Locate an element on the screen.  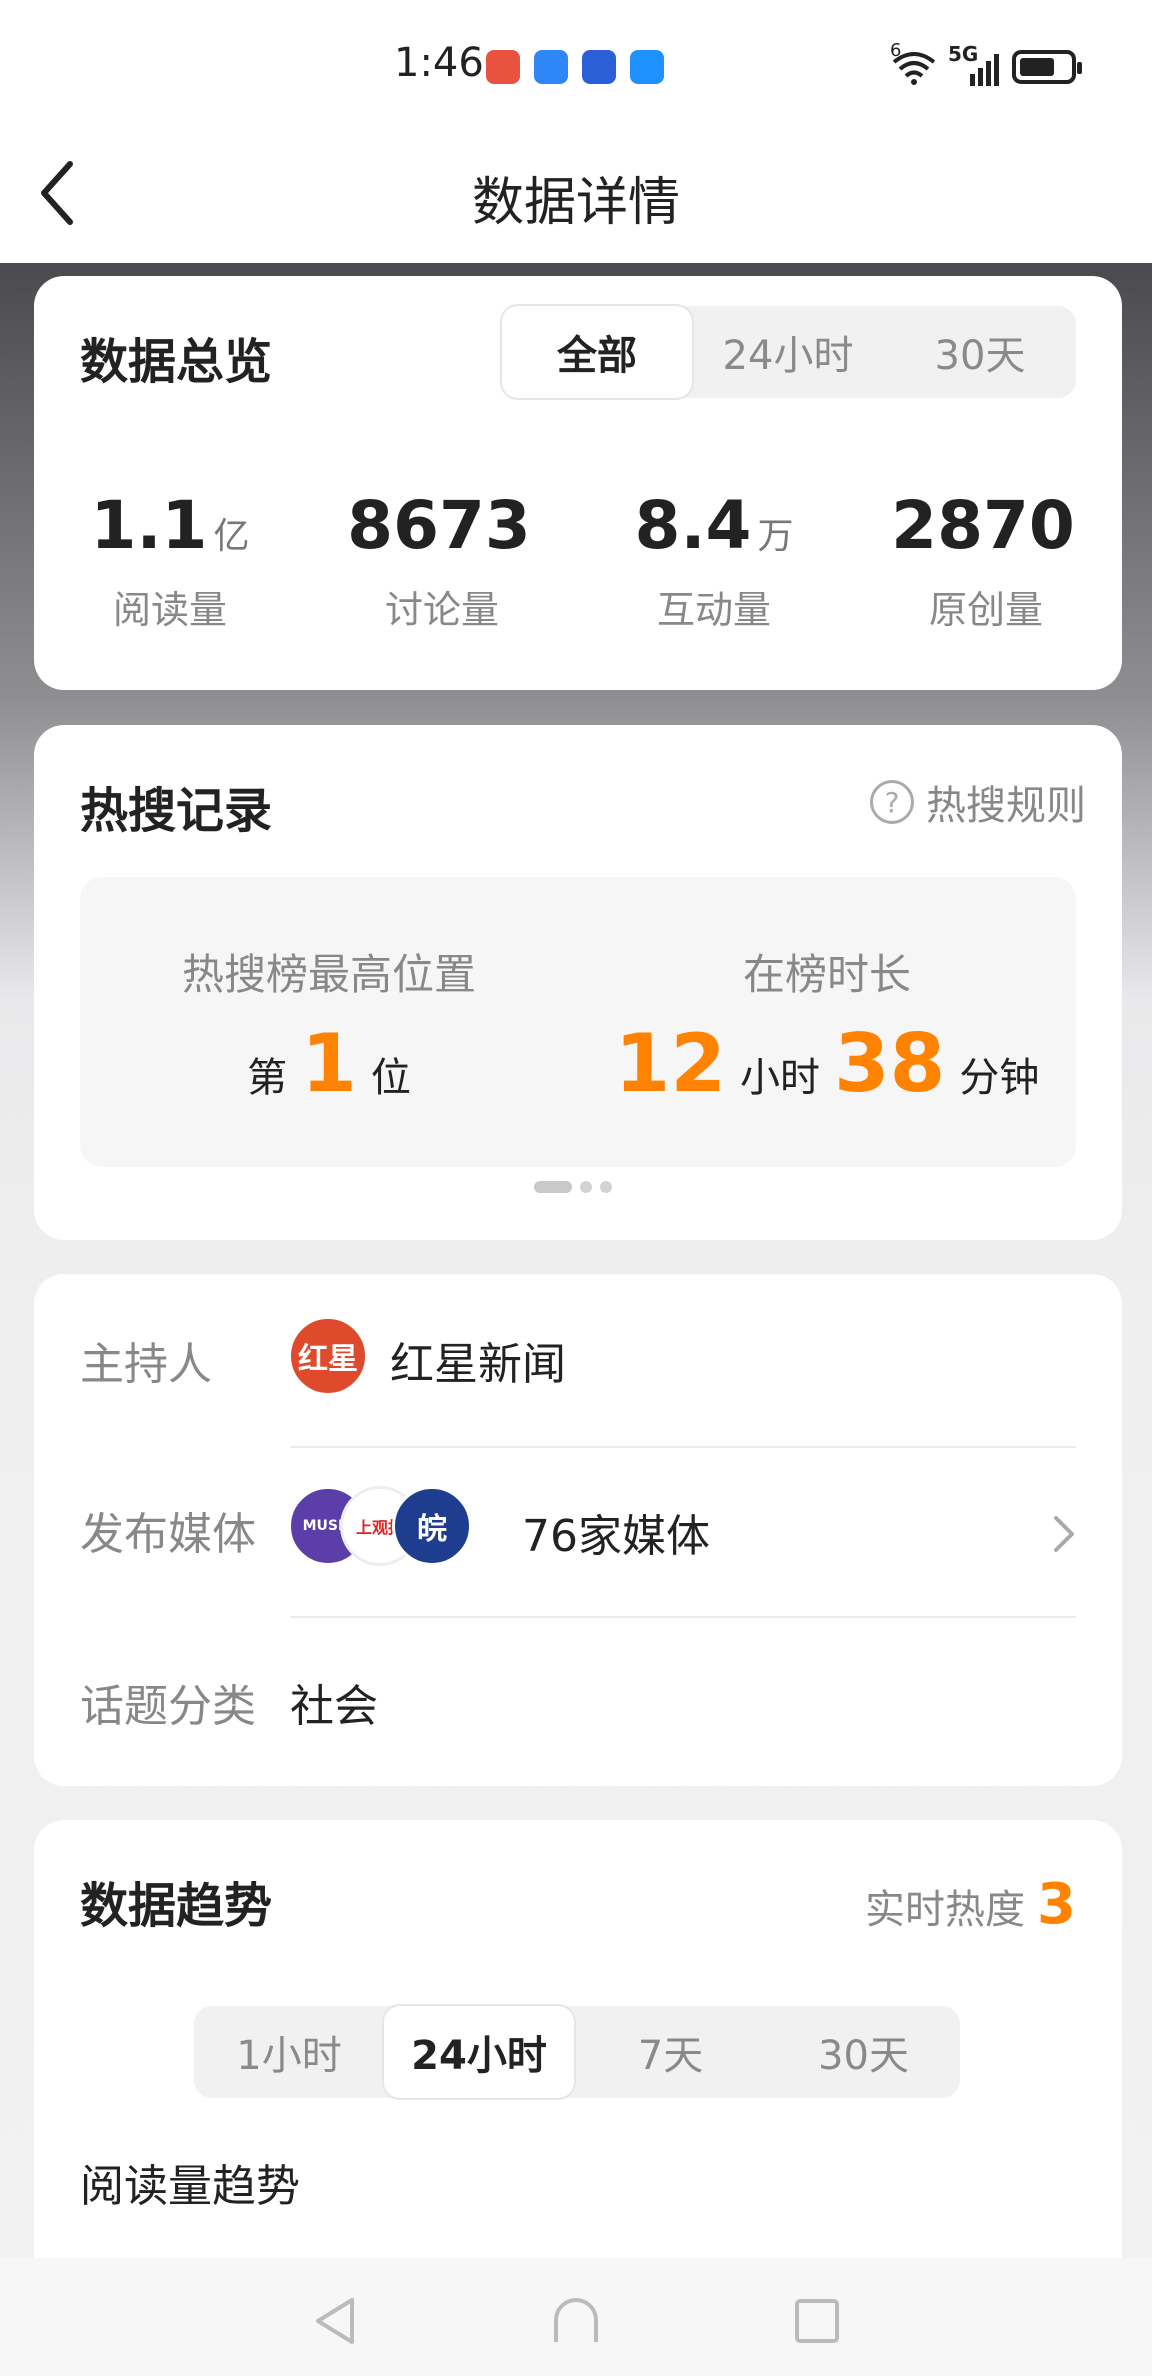
missed-call-icon is located at coordinates (503, 67).